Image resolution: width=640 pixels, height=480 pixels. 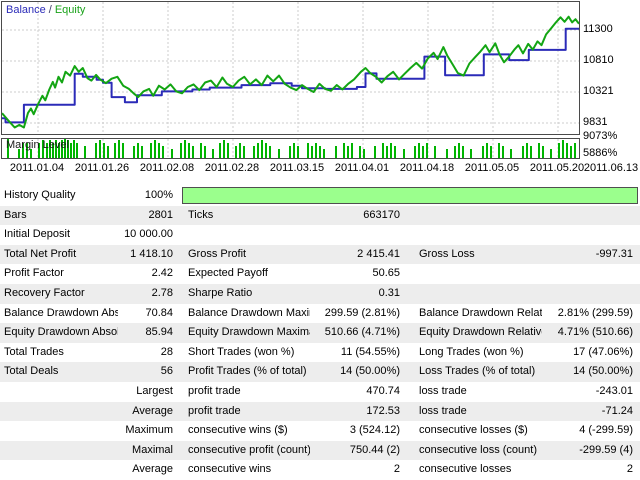 What do you see at coordinates (40, 253) in the screenshot?
I see `stat-label: Total Net Profit` at bounding box center [40, 253].